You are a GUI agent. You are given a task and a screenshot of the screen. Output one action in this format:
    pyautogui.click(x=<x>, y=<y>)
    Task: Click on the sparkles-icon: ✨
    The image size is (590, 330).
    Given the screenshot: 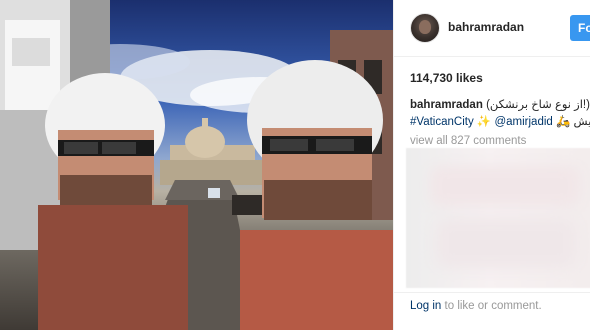 What is the action you would take?
    pyautogui.click(x=484, y=122)
    